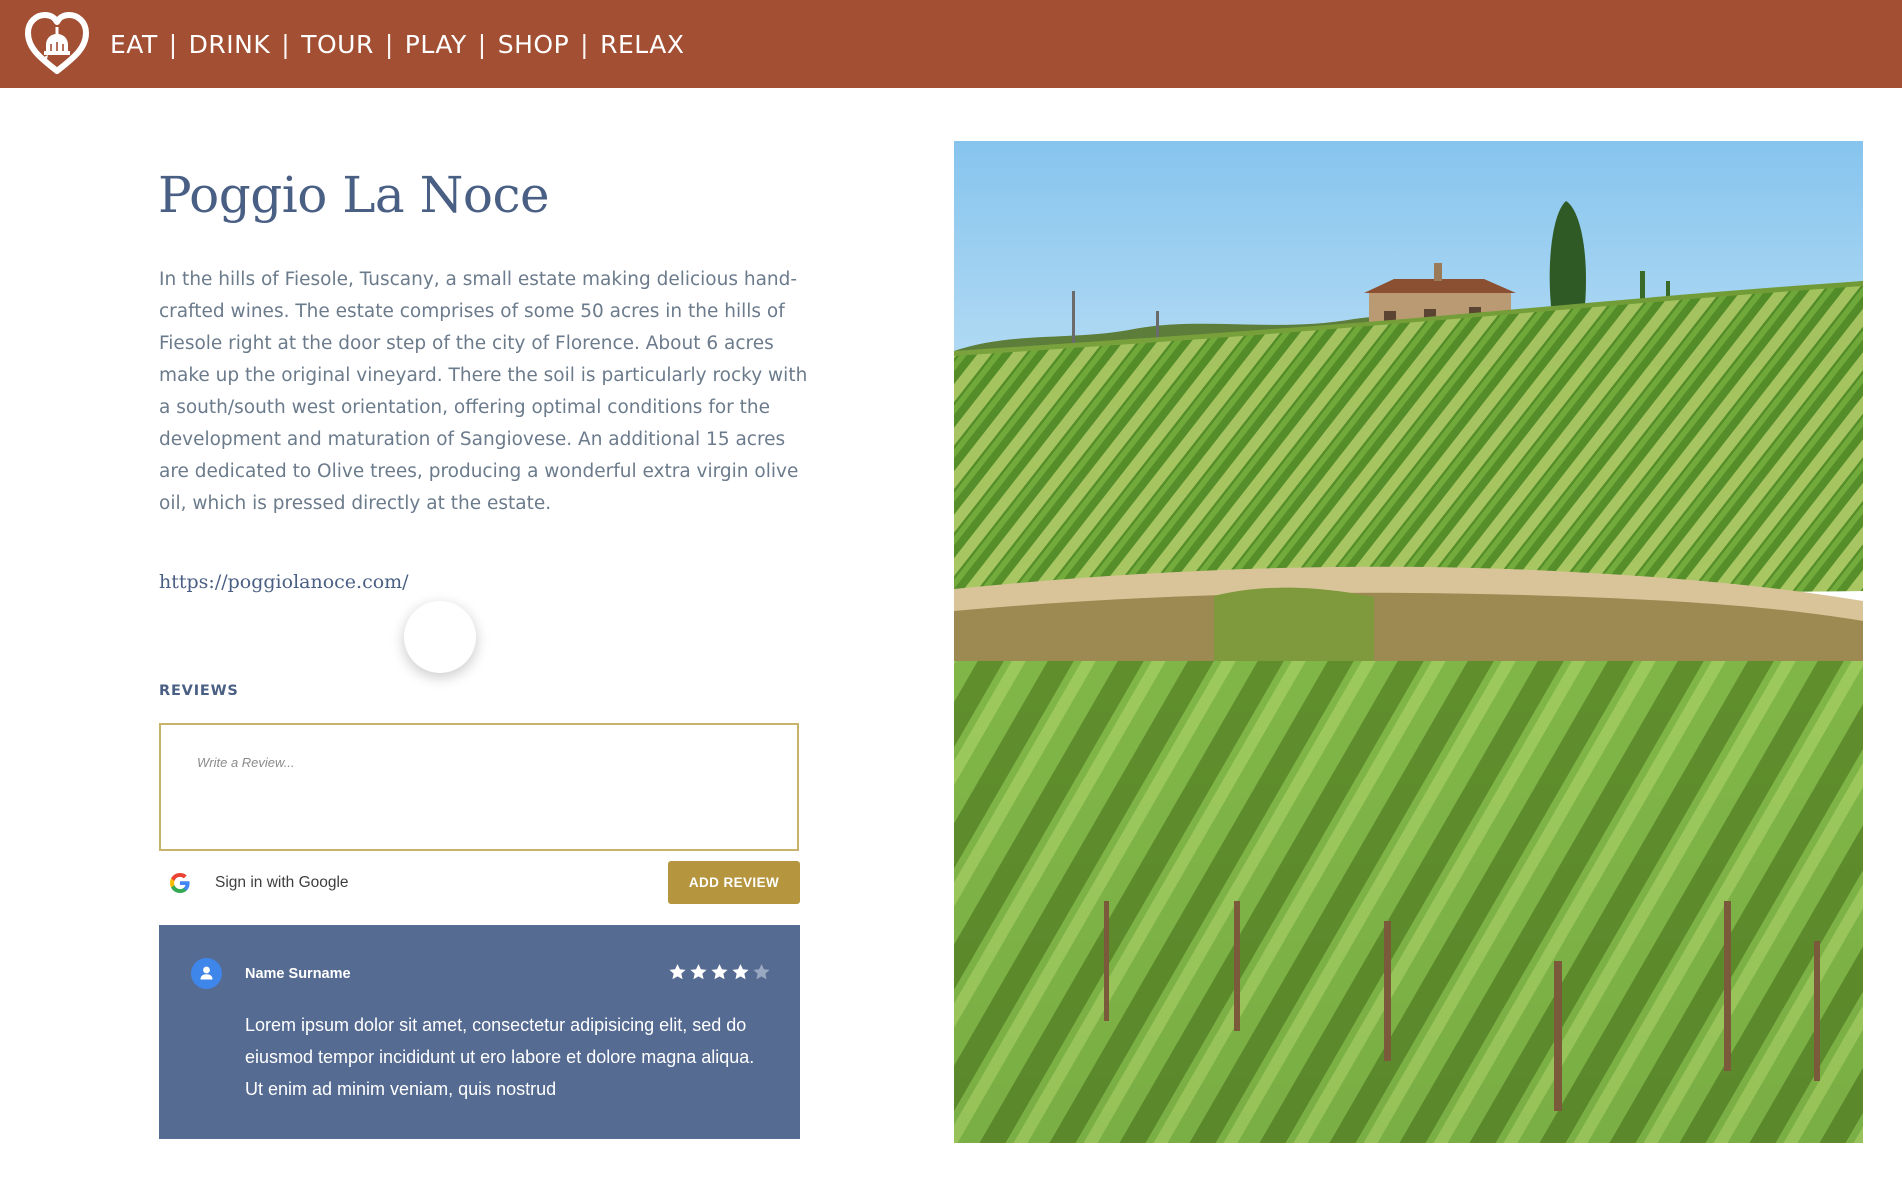  I want to click on star-rating, so click(719, 972).